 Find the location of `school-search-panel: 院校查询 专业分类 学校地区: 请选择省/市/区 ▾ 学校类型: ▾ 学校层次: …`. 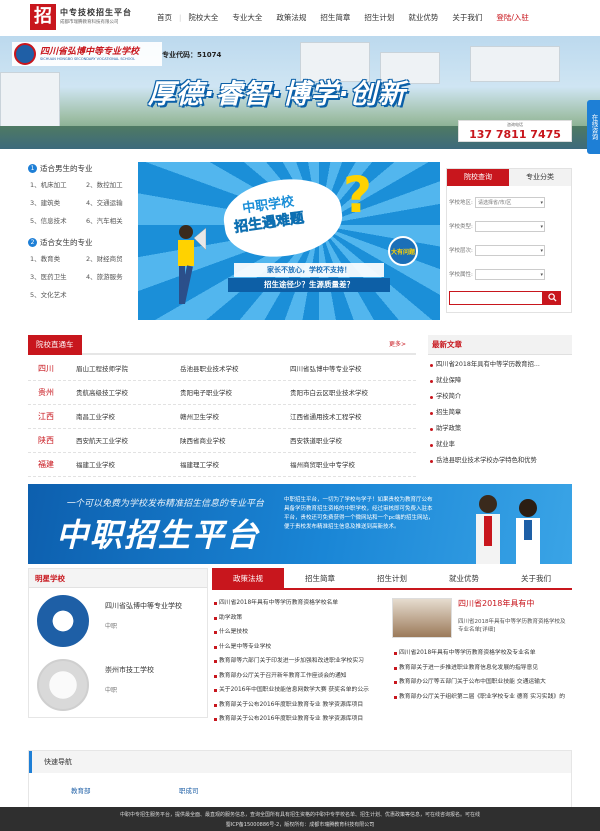

school-search-panel: 院校查询 专业分类 学校地区: 请选择省/市/区 ▾ 学校类型: ▾ 学校层次: … is located at coordinates (509, 240).